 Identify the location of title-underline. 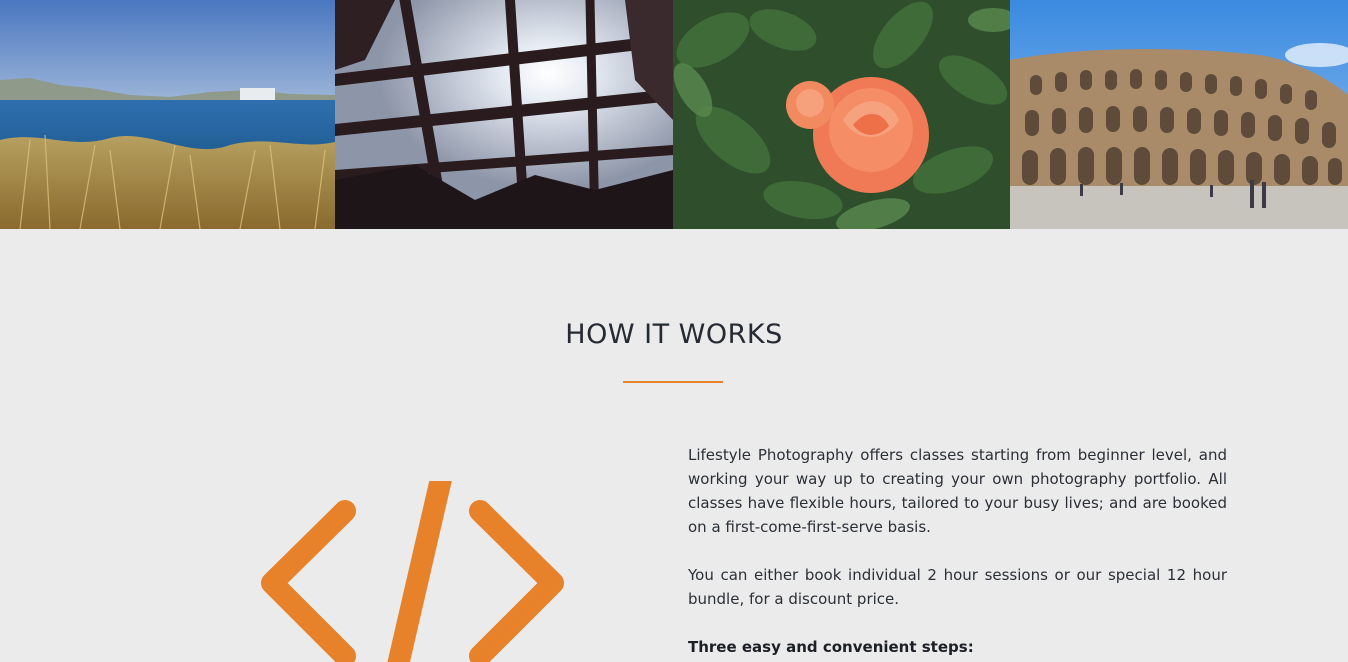
(673, 382).